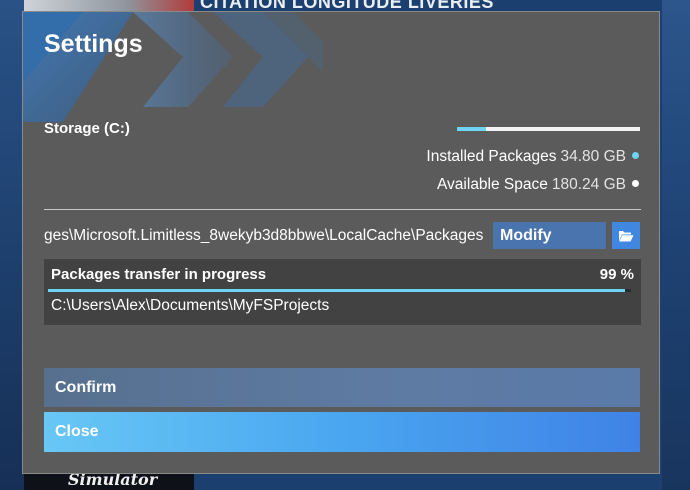 The width and height of the screenshot is (690, 490). I want to click on installed-legend-dot, so click(635, 156).